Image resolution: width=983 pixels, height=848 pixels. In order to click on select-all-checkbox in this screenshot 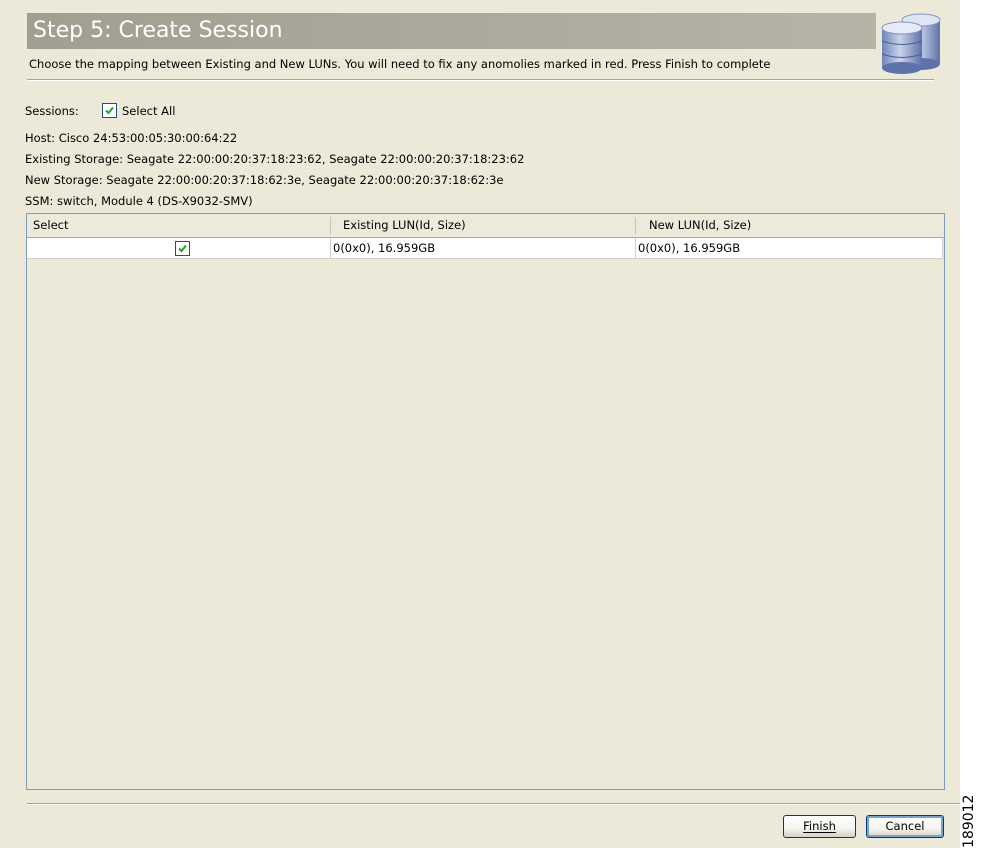, I will do `click(109, 110)`.